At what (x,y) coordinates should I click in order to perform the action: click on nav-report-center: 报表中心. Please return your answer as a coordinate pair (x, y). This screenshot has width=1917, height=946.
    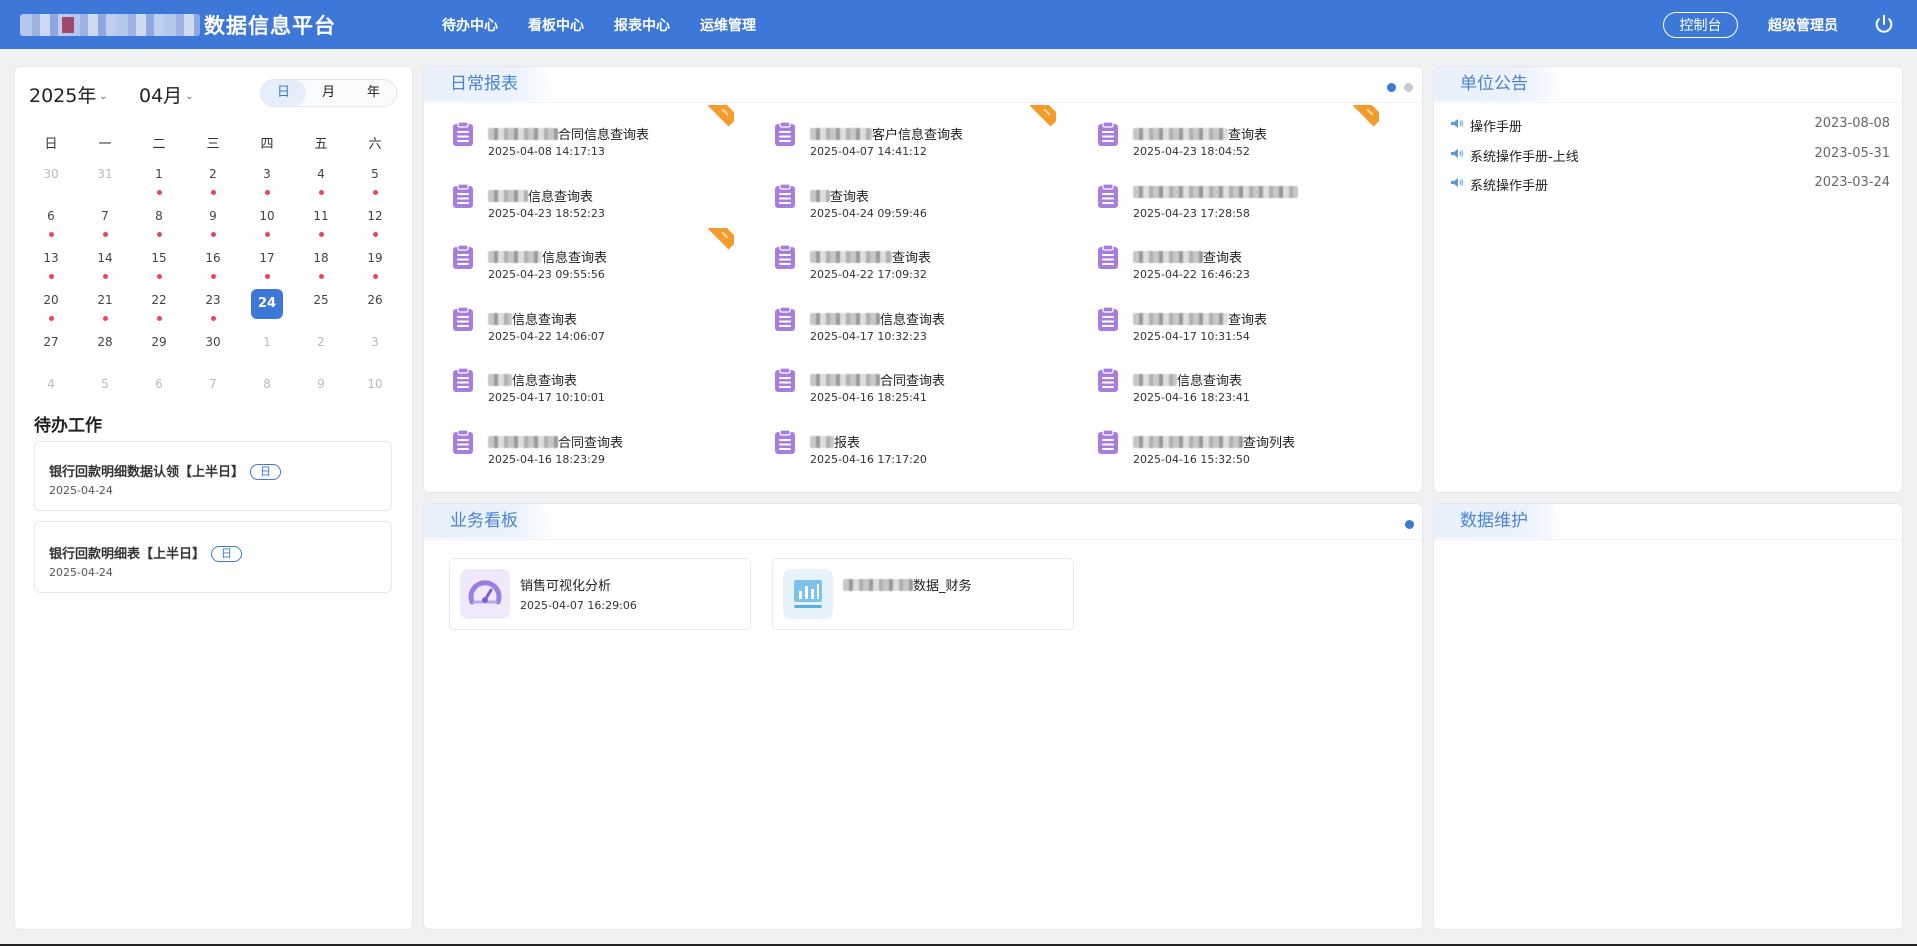
    Looking at the image, I should click on (642, 25).